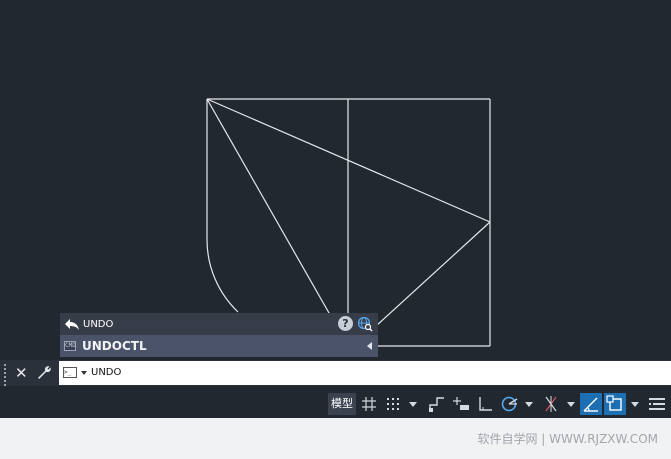  What do you see at coordinates (70, 346) in the screenshot?
I see `command-icon: CMD` at bounding box center [70, 346].